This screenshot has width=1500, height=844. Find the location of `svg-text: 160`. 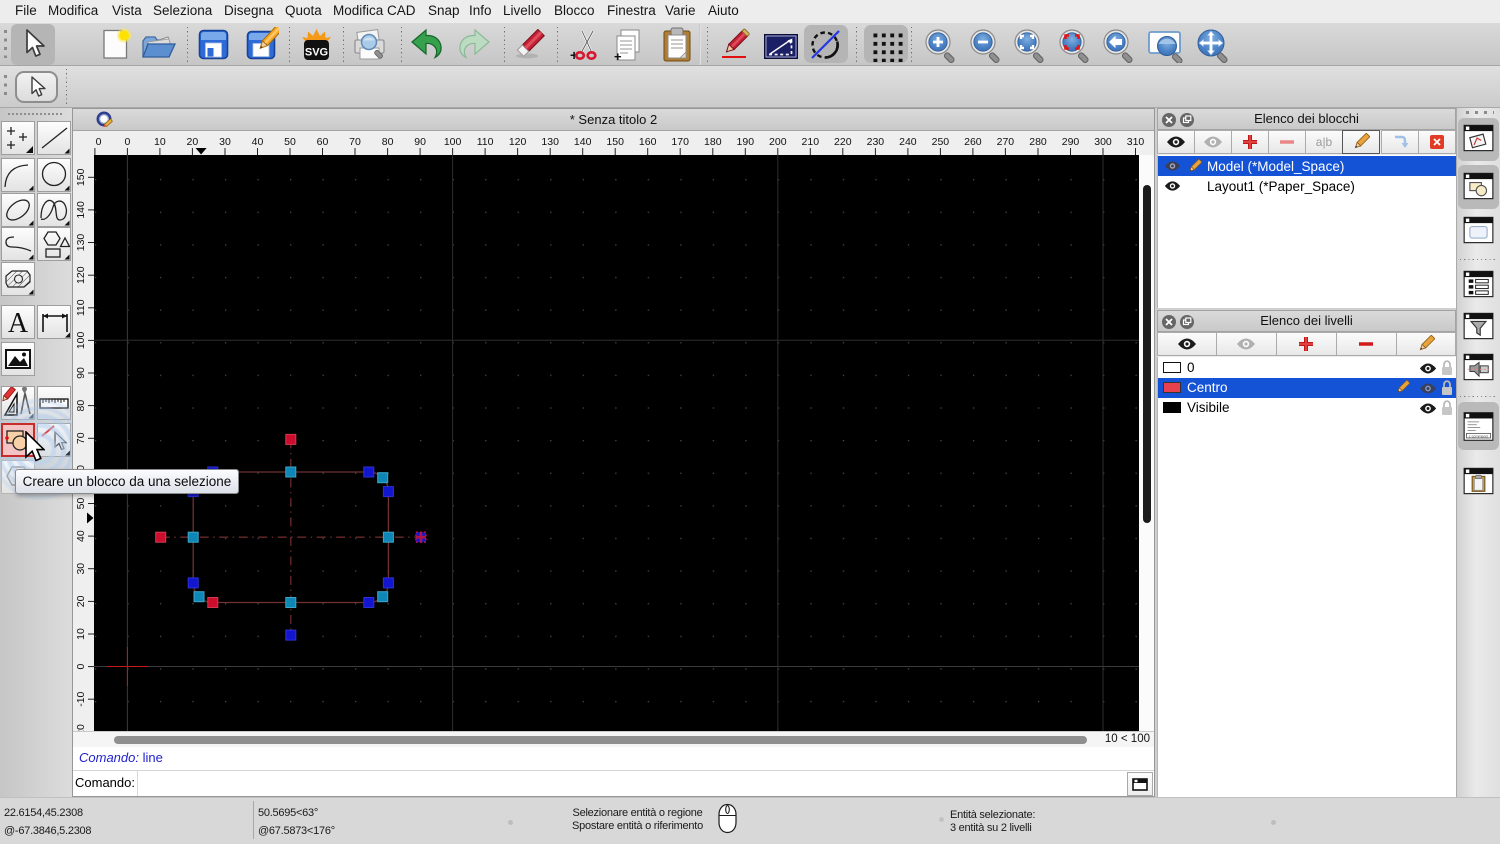

svg-text: 160 is located at coordinates (648, 142).